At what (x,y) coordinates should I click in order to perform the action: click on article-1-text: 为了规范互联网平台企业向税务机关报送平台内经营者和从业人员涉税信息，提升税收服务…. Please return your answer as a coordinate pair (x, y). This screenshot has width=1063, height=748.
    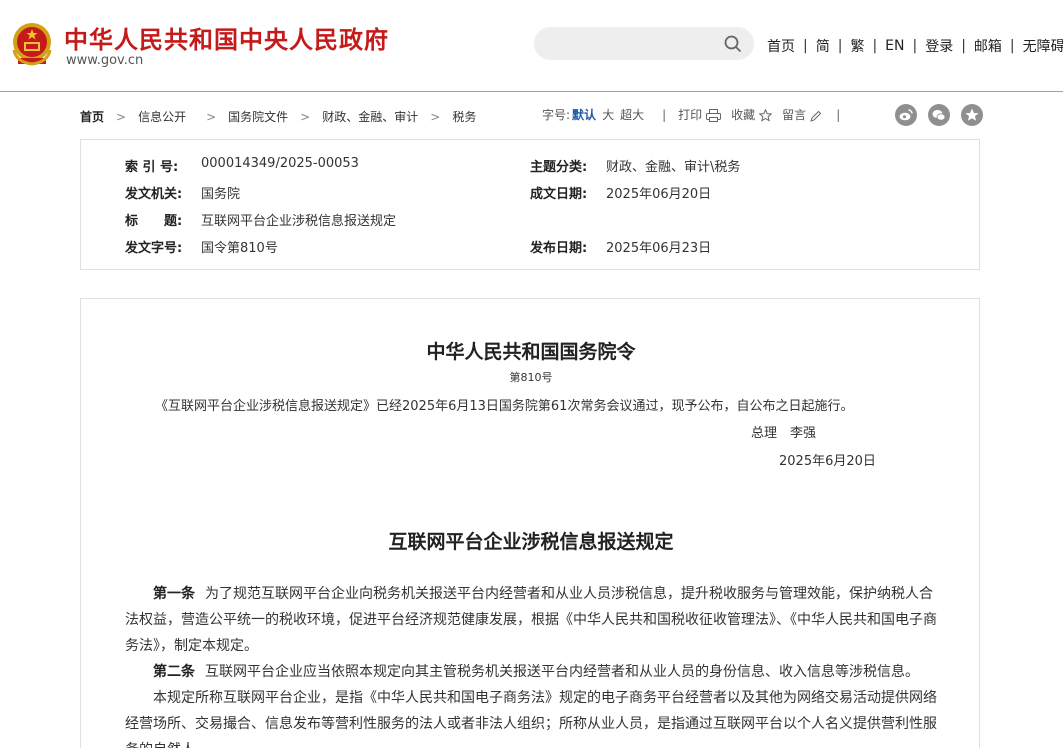
    Looking at the image, I should click on (531, 620).